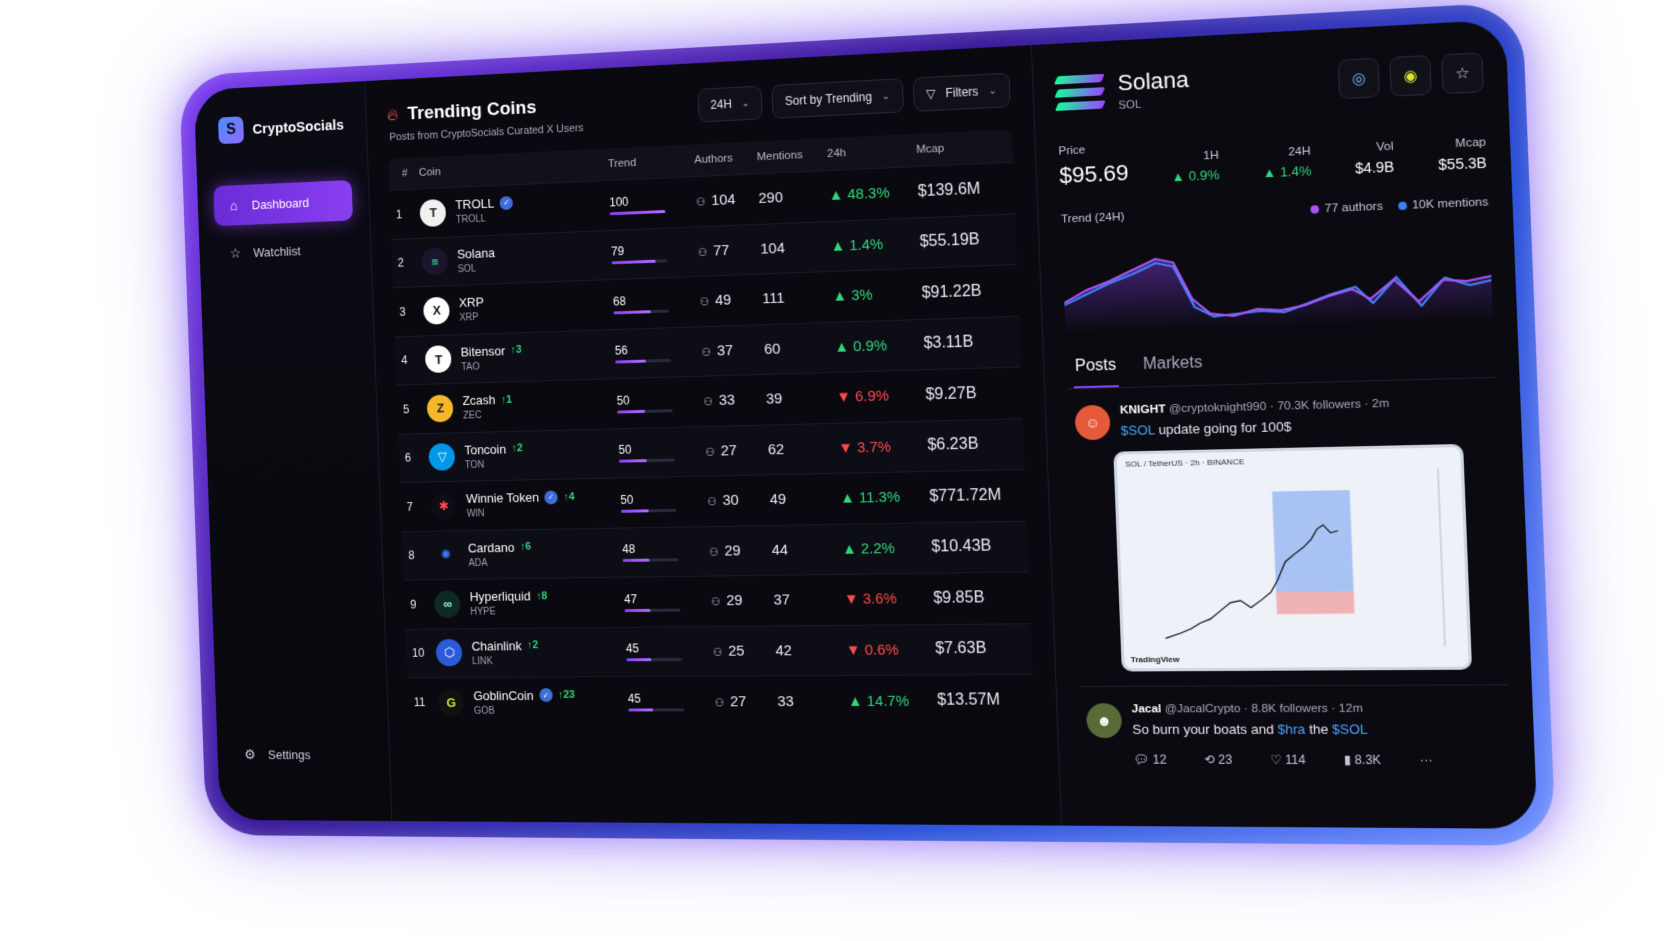  I want to click on table-row: 9 ∞ Hyperliquid ↑8 HYPE 47 ⚇ 29 37 ▼ 3.6% $9.85B, so click(717, 600).